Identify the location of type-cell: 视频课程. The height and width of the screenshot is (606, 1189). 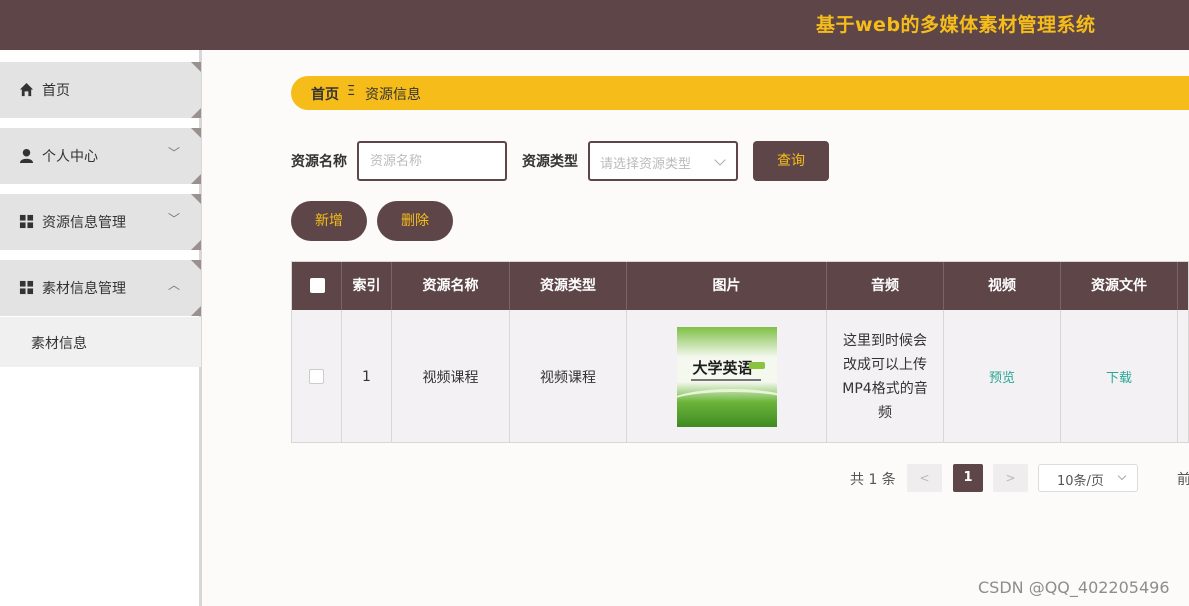
(568, 376).